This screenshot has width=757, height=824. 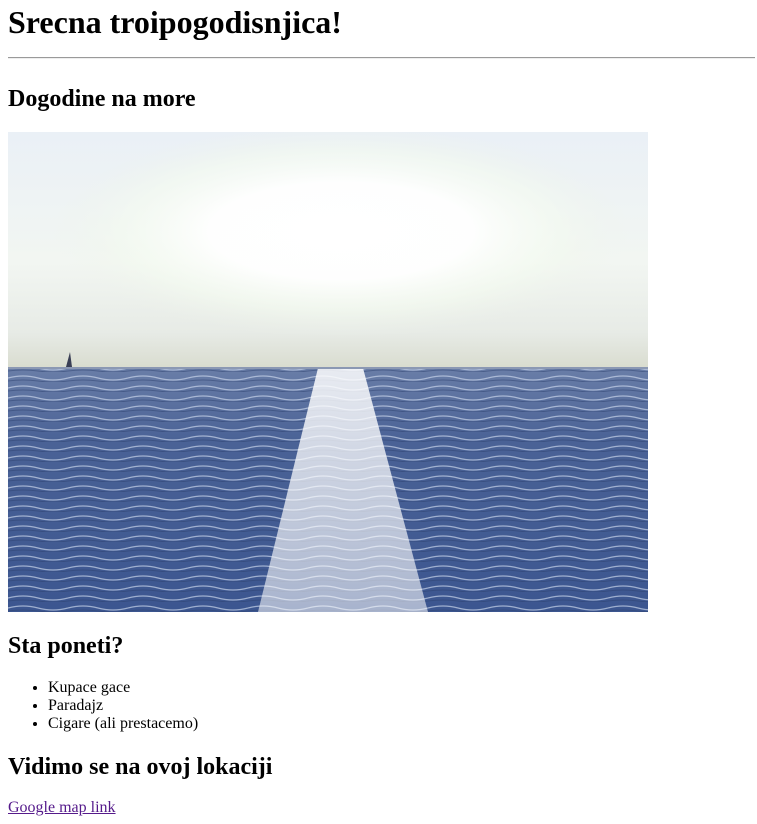 I want to click on list-item: Kupace gace, so click(x=123, y=688).